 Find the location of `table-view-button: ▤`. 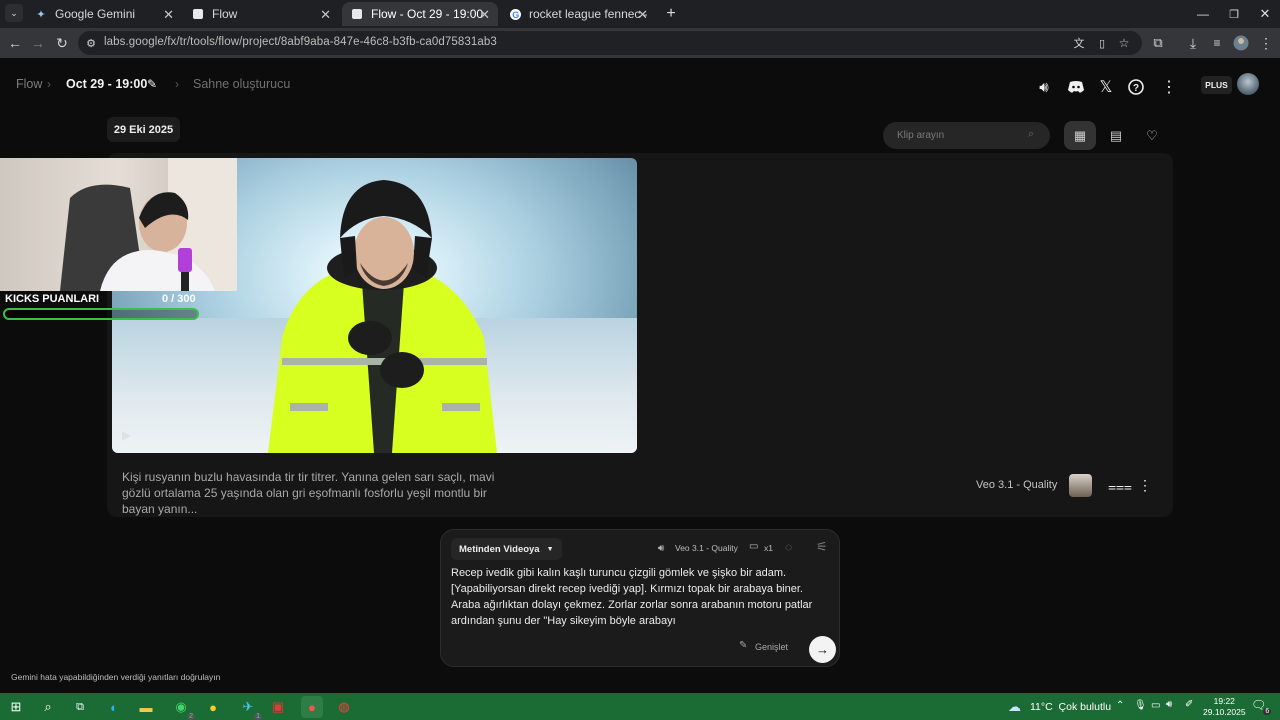

table-view-button: ▤ is located at coordinates (1116, 135).